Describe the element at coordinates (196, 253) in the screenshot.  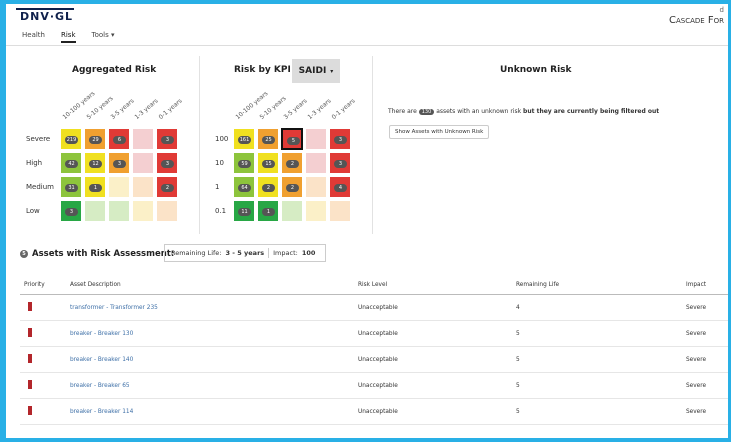
I see `filter-life-label: Remaining Life:` at that location.